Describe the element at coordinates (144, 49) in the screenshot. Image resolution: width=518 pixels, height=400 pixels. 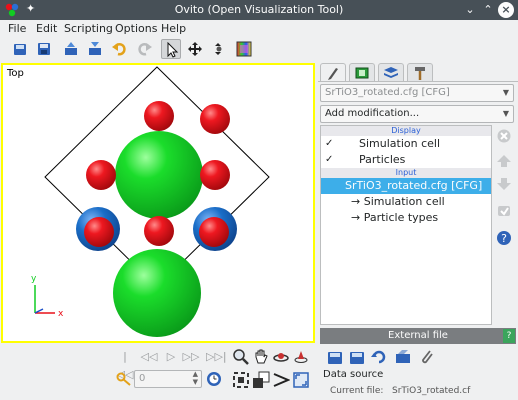
I see `redo-icon` at that location.